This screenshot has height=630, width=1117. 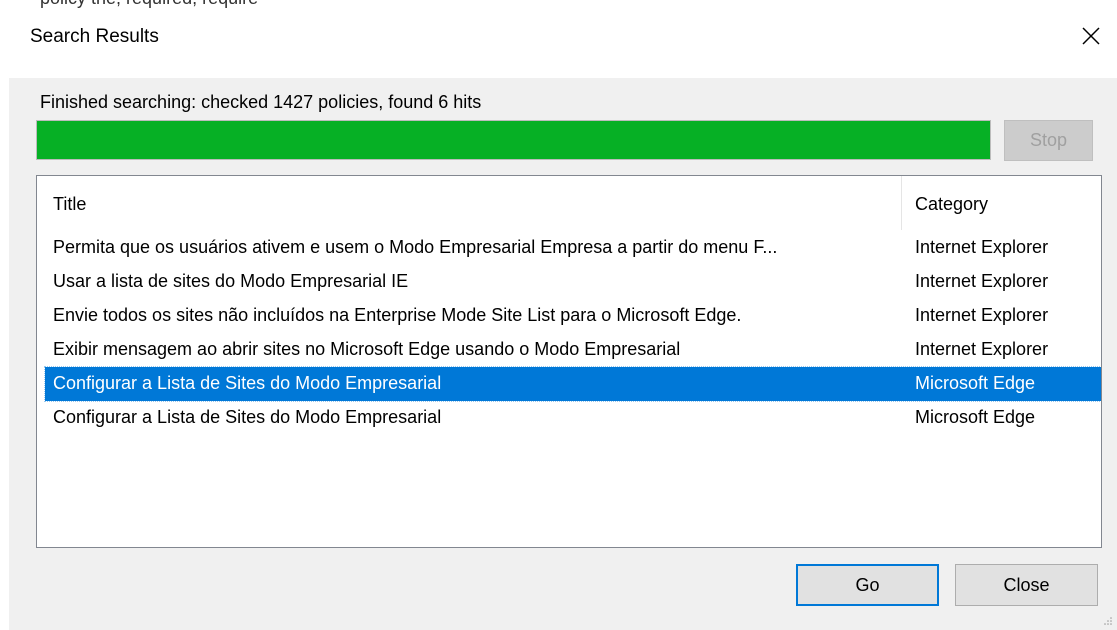 I want to click on search-progress-bar, so click(x=513, y=140).